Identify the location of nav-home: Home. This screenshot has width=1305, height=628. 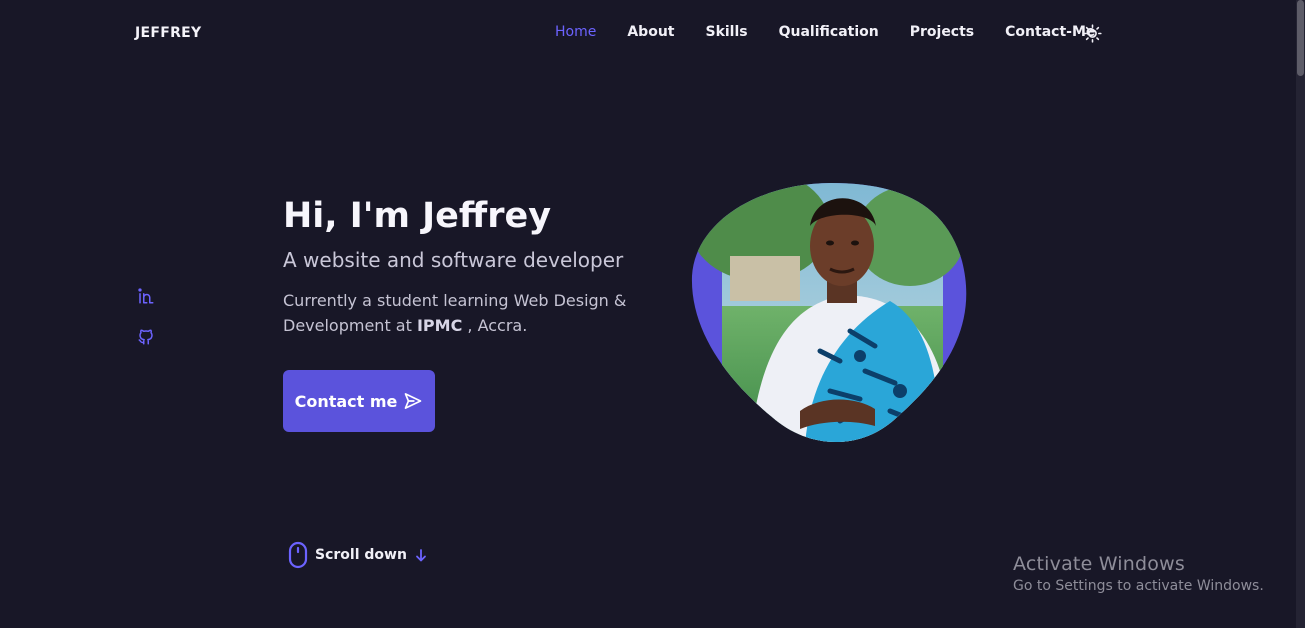
(575, 32).